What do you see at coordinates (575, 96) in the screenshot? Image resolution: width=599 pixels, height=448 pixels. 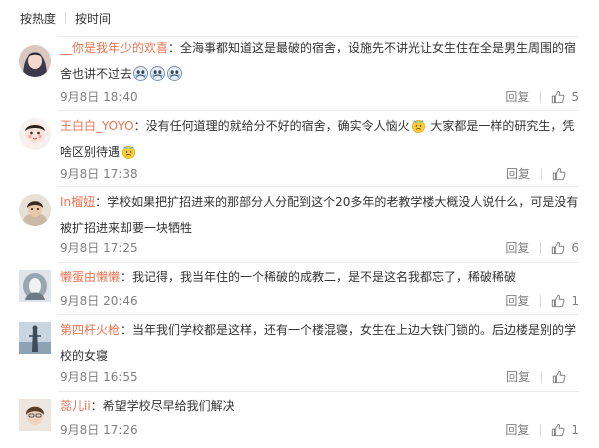 I see `like-count: 5` at bounding box center [575, 96].